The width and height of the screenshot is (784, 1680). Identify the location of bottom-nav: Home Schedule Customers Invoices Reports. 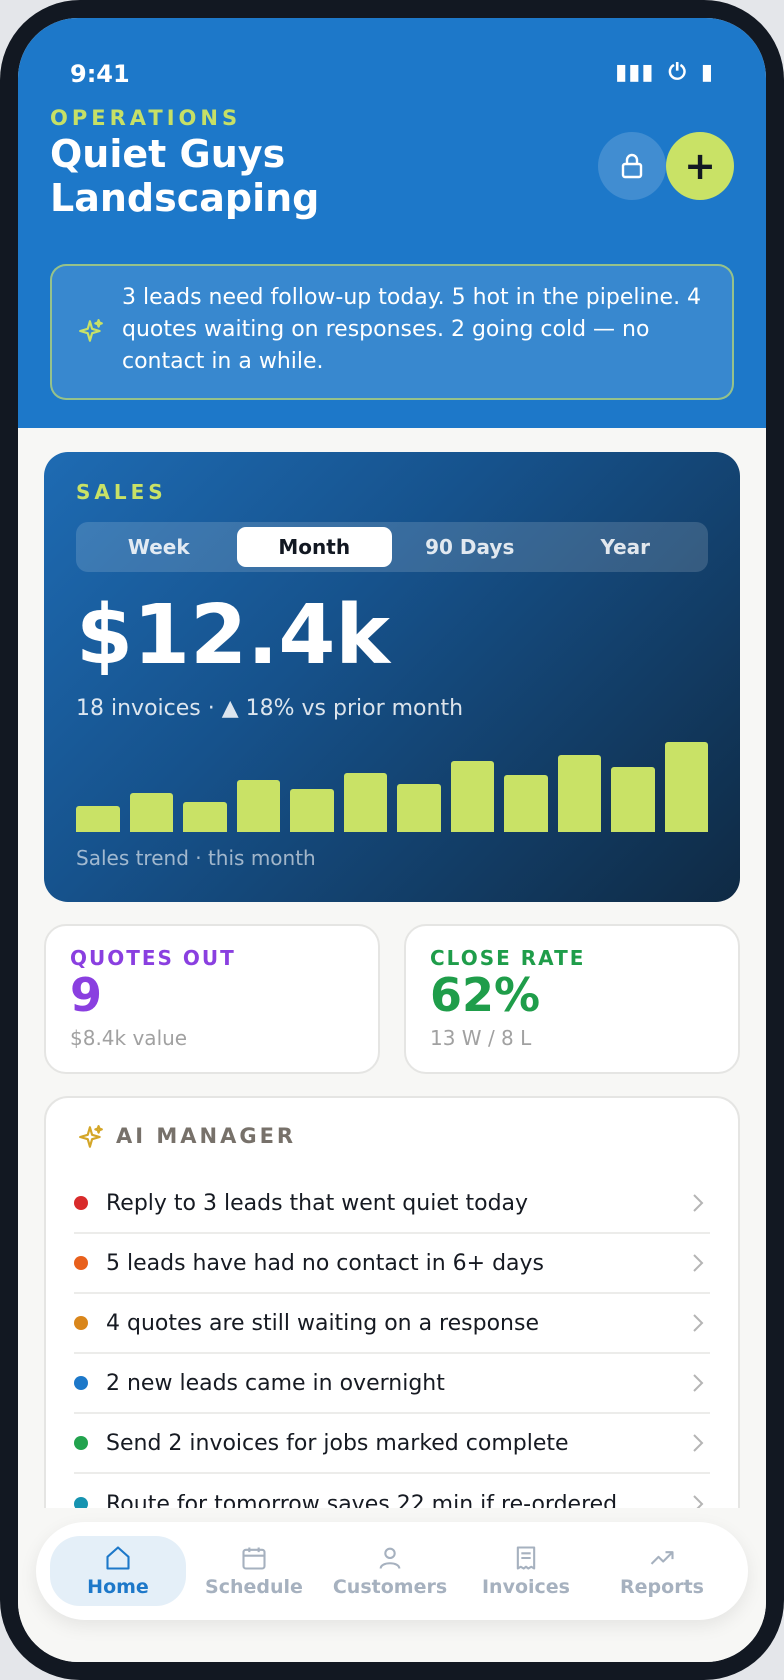
(392, 1571).